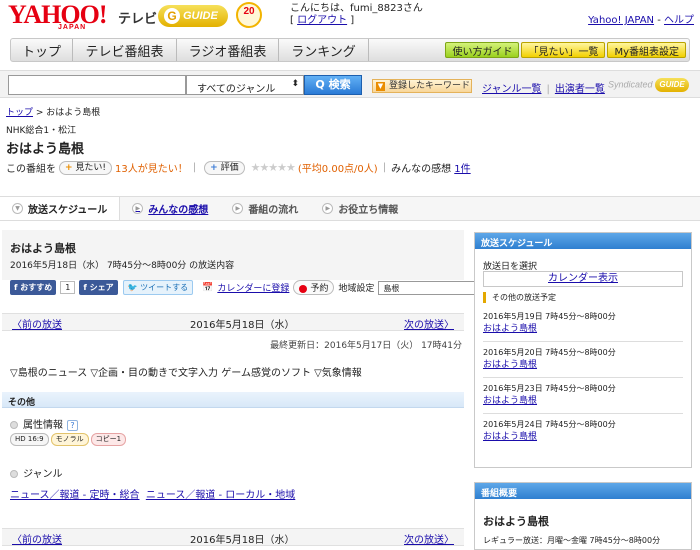 The width and height of the screenshot is (700, 550). What do you see at coordinates (29, 439) in the screenshot?
I see `tag-hd: HD 16:9` at bounding box center [29, 439].